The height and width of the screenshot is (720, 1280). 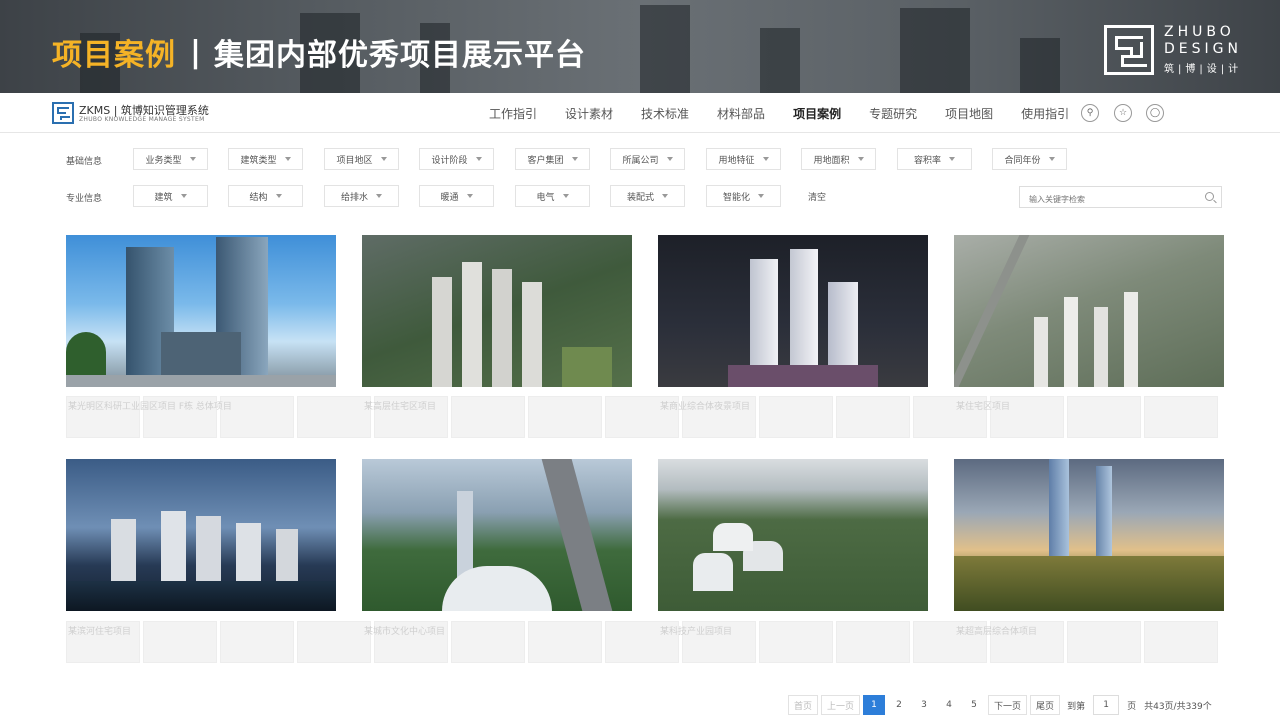 What do you see at coordinates (1105, 200) in the screenshot?
I see `keyword-search-input` at bounding box center [1105, 200].